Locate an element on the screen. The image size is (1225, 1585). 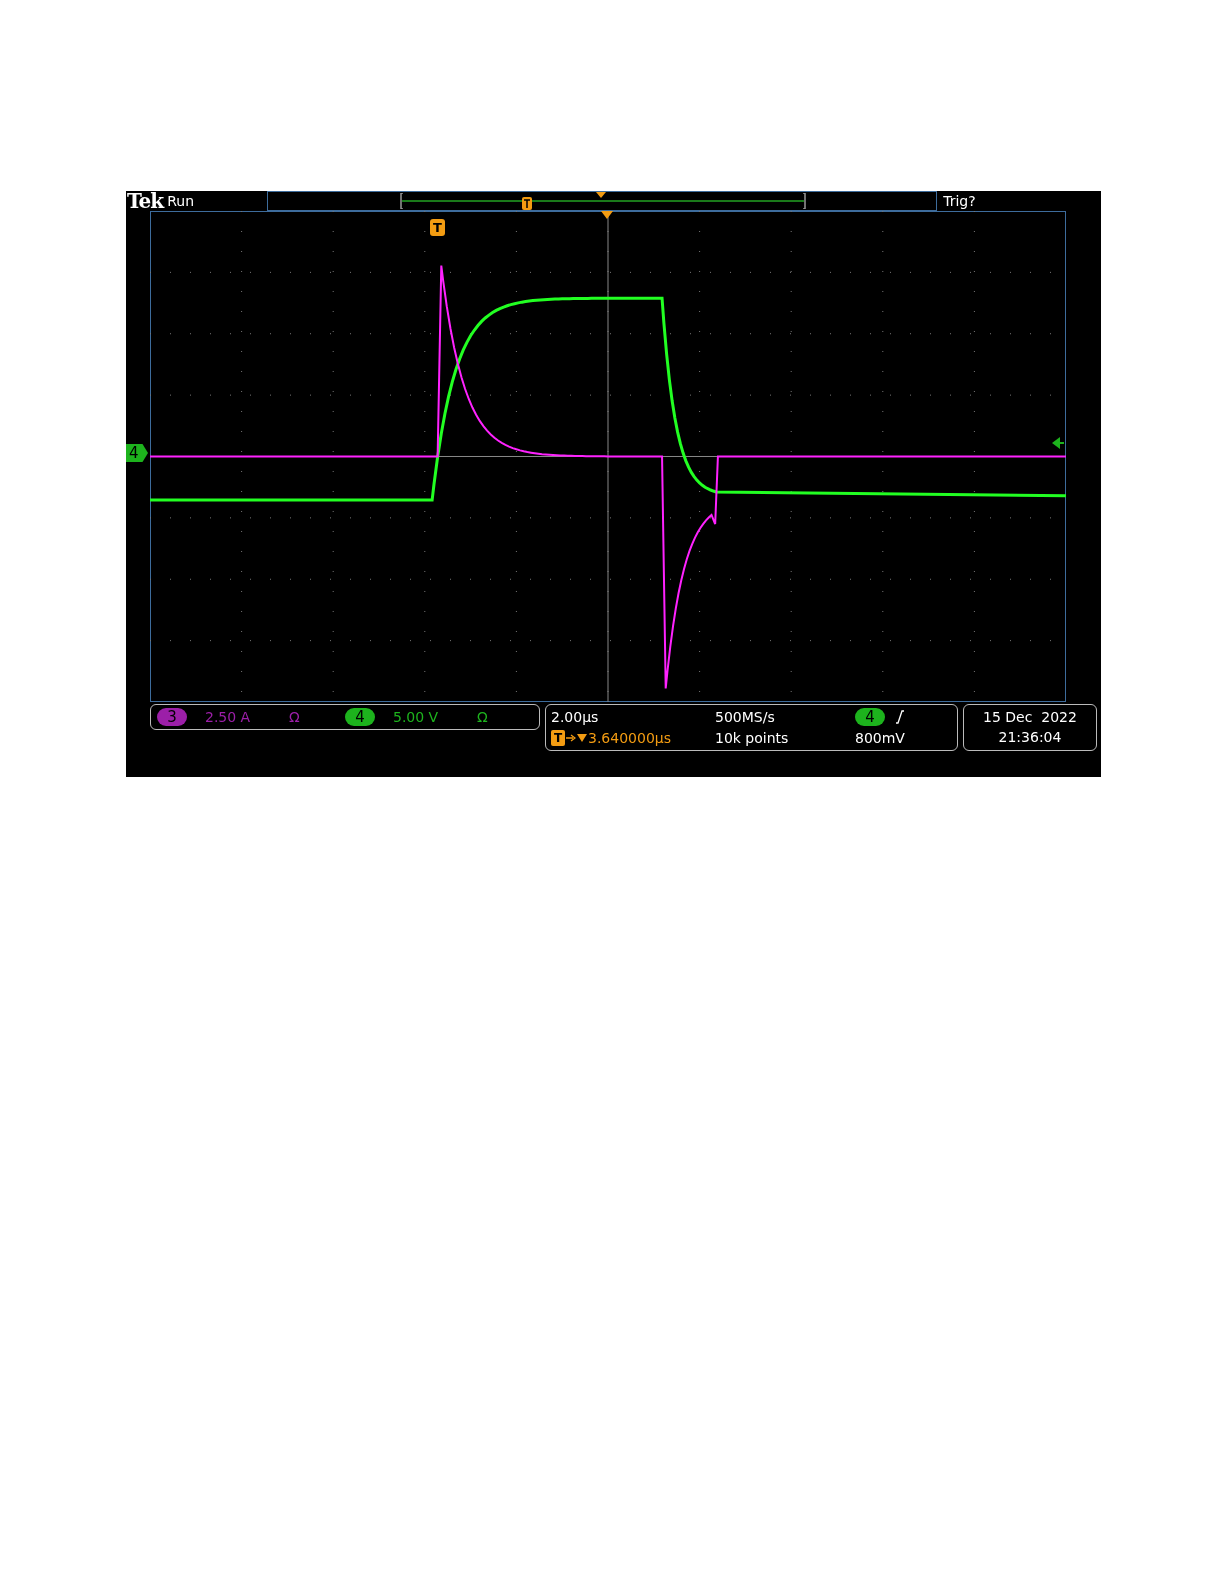
trigger-level-arrow-icon is located at coordinates (1058, 443).